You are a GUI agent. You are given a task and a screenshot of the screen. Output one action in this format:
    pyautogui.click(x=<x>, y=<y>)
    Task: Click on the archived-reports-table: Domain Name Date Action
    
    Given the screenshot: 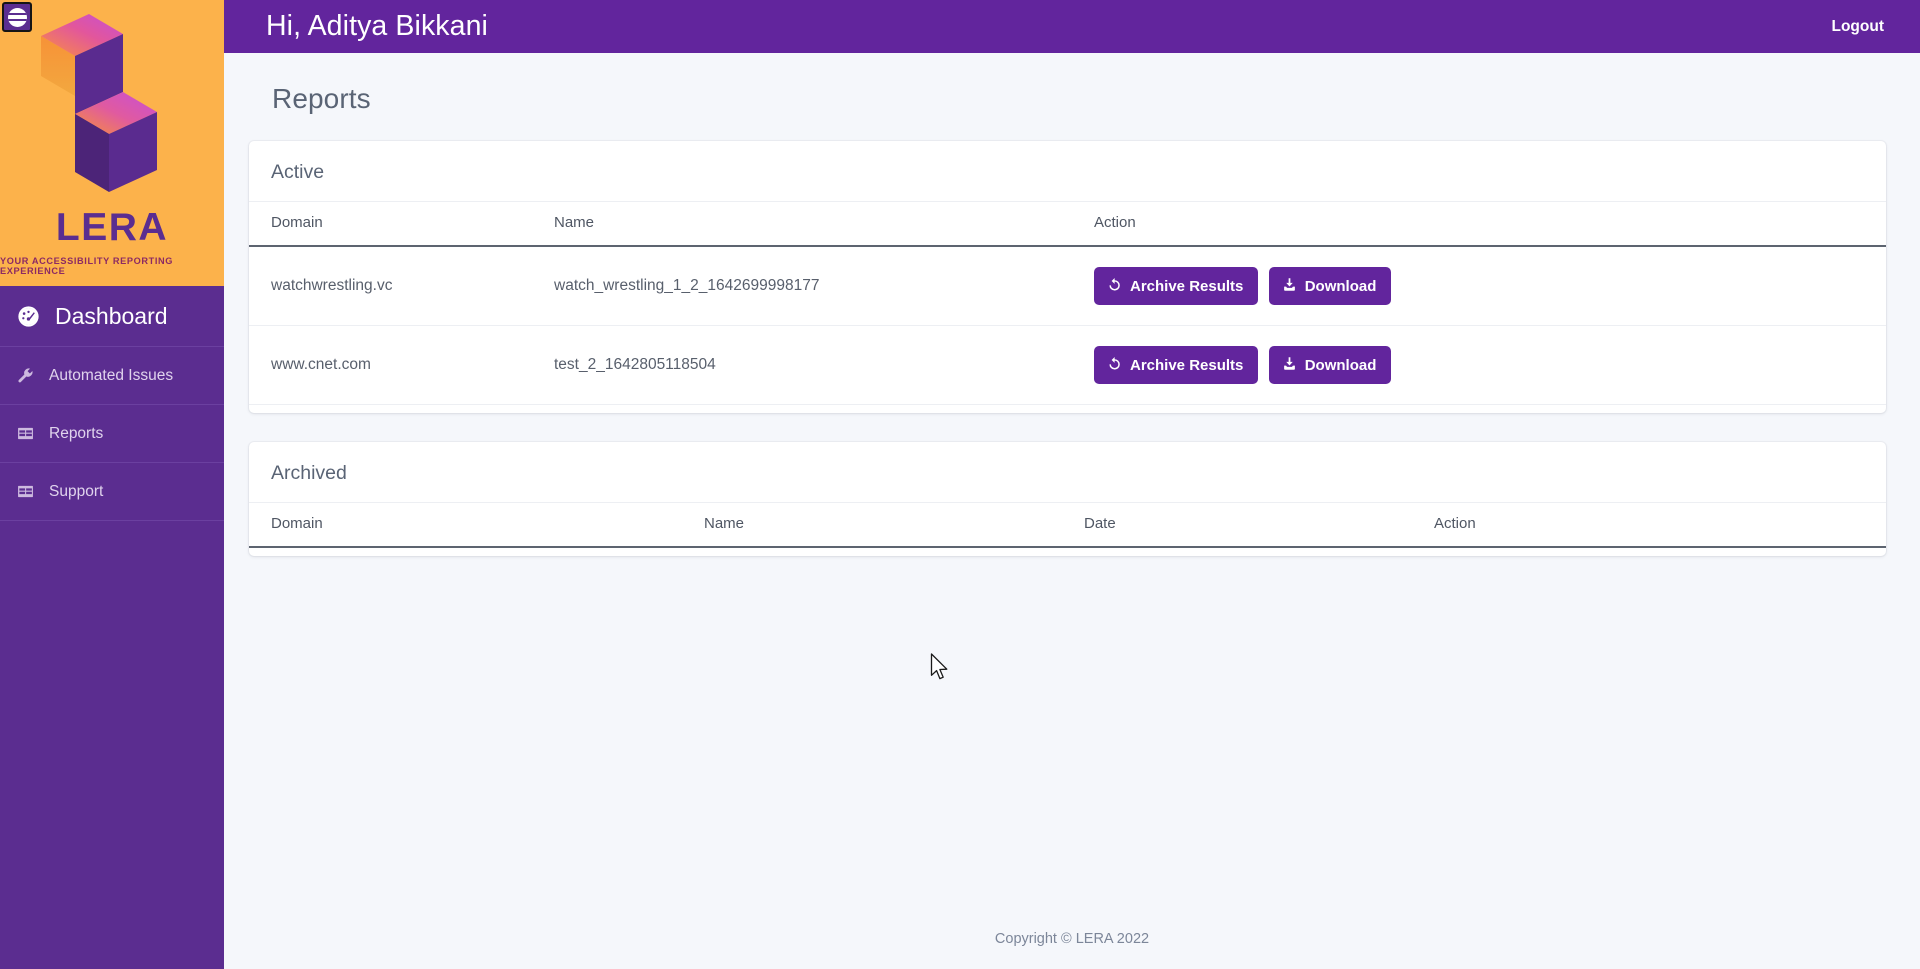 What is the action you would take?
    pyautogui.click(x=1067, y=525)
    